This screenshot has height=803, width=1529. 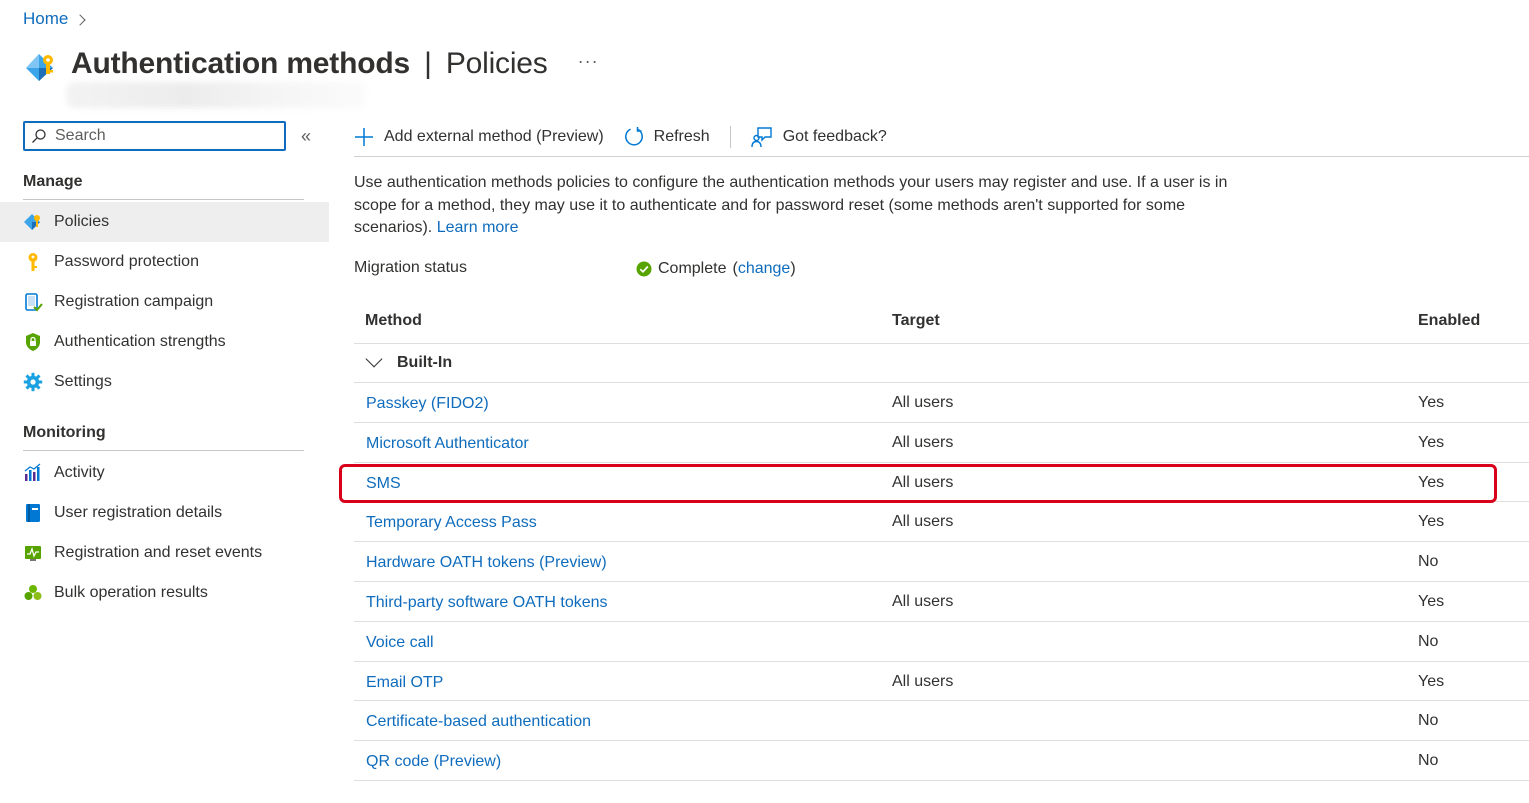 What do you see at coordinates (164, 513) in the screenshot?
I see `sidebar-item-user-registration-details: User registration details` at bounding box center [164, 513].